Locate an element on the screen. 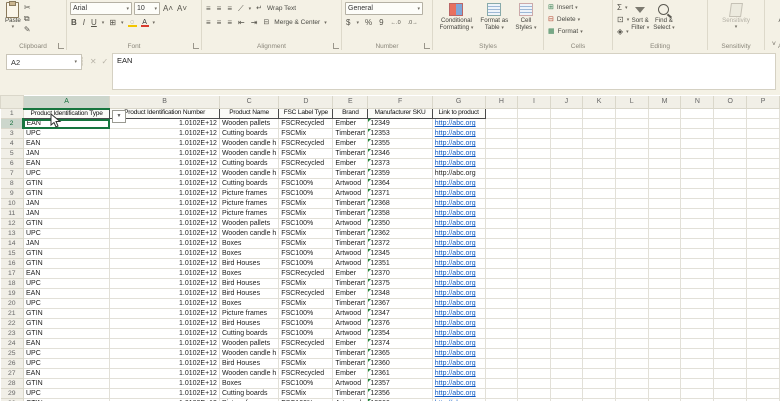  cell-sku: 12360 is located at coordinates (400, 363).